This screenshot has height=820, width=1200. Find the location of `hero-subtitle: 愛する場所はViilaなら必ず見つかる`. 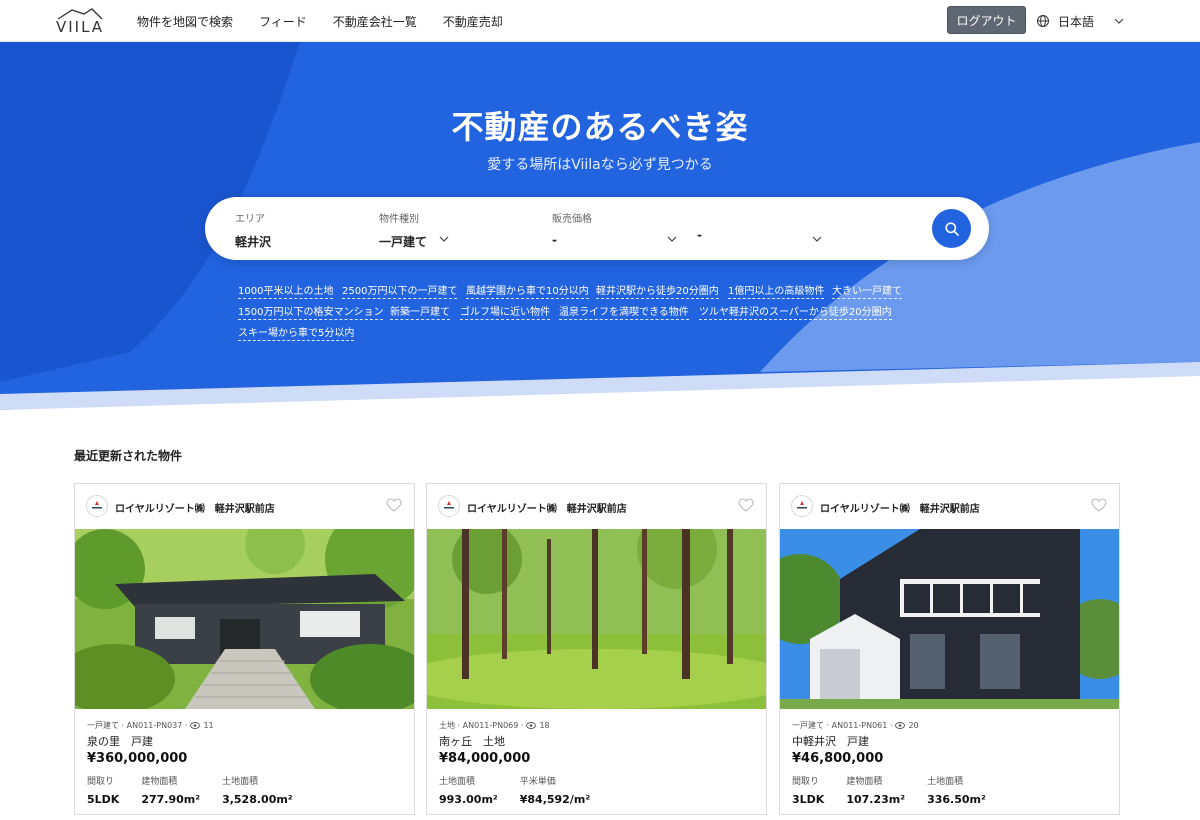

hero-subtitle: 愛する場所はViilaなら必ず見つかる is located at coordinates (600, 165).